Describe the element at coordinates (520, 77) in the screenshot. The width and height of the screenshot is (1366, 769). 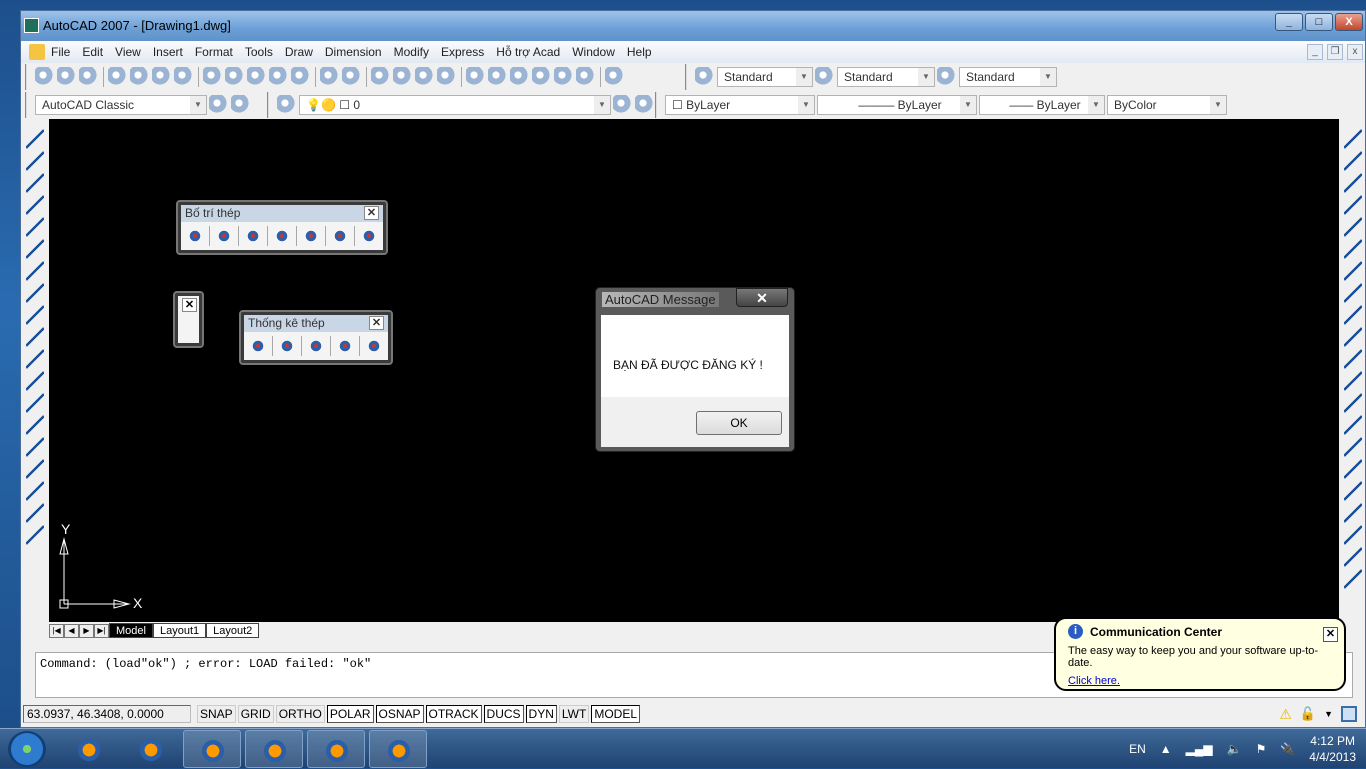
I see `tool-palettes-icon` at that location.